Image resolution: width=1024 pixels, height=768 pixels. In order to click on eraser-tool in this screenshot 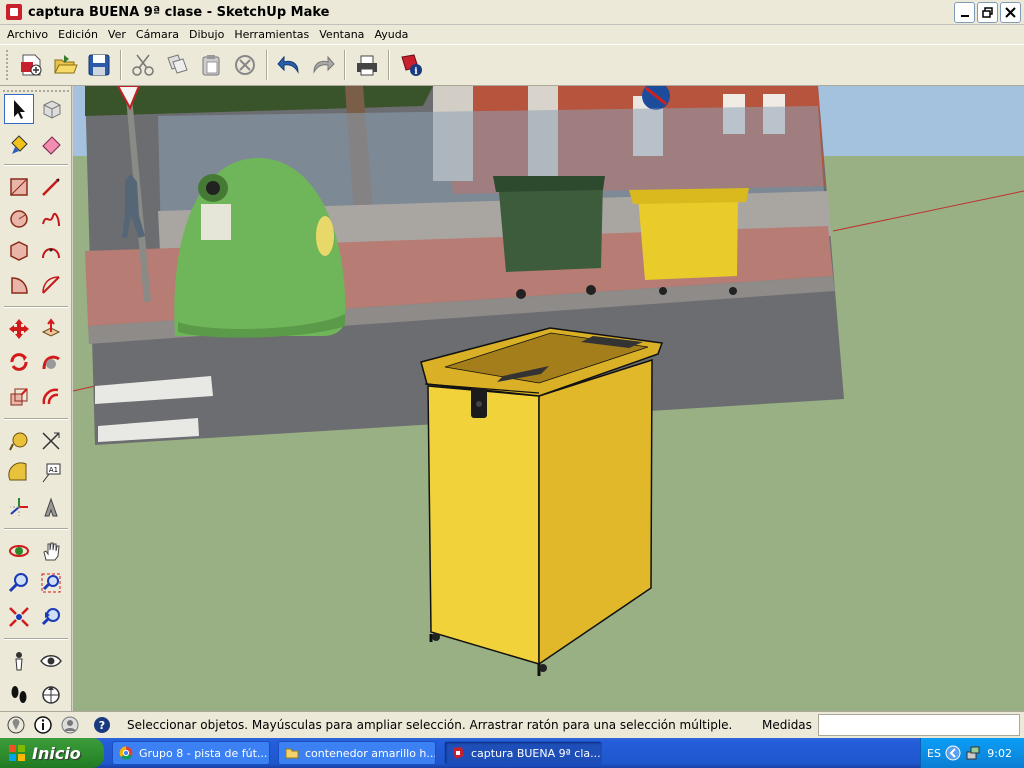, I will do `click(51, 144)`.